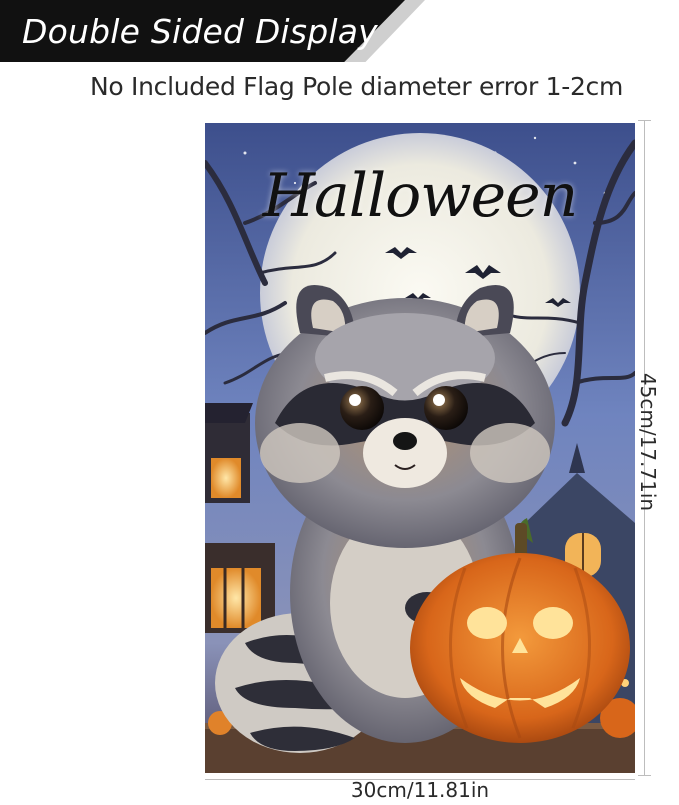 This screenshot has width=679, height=805. I want to click on height-dimension-label: 45cm/17.71in, so click(648, 442).